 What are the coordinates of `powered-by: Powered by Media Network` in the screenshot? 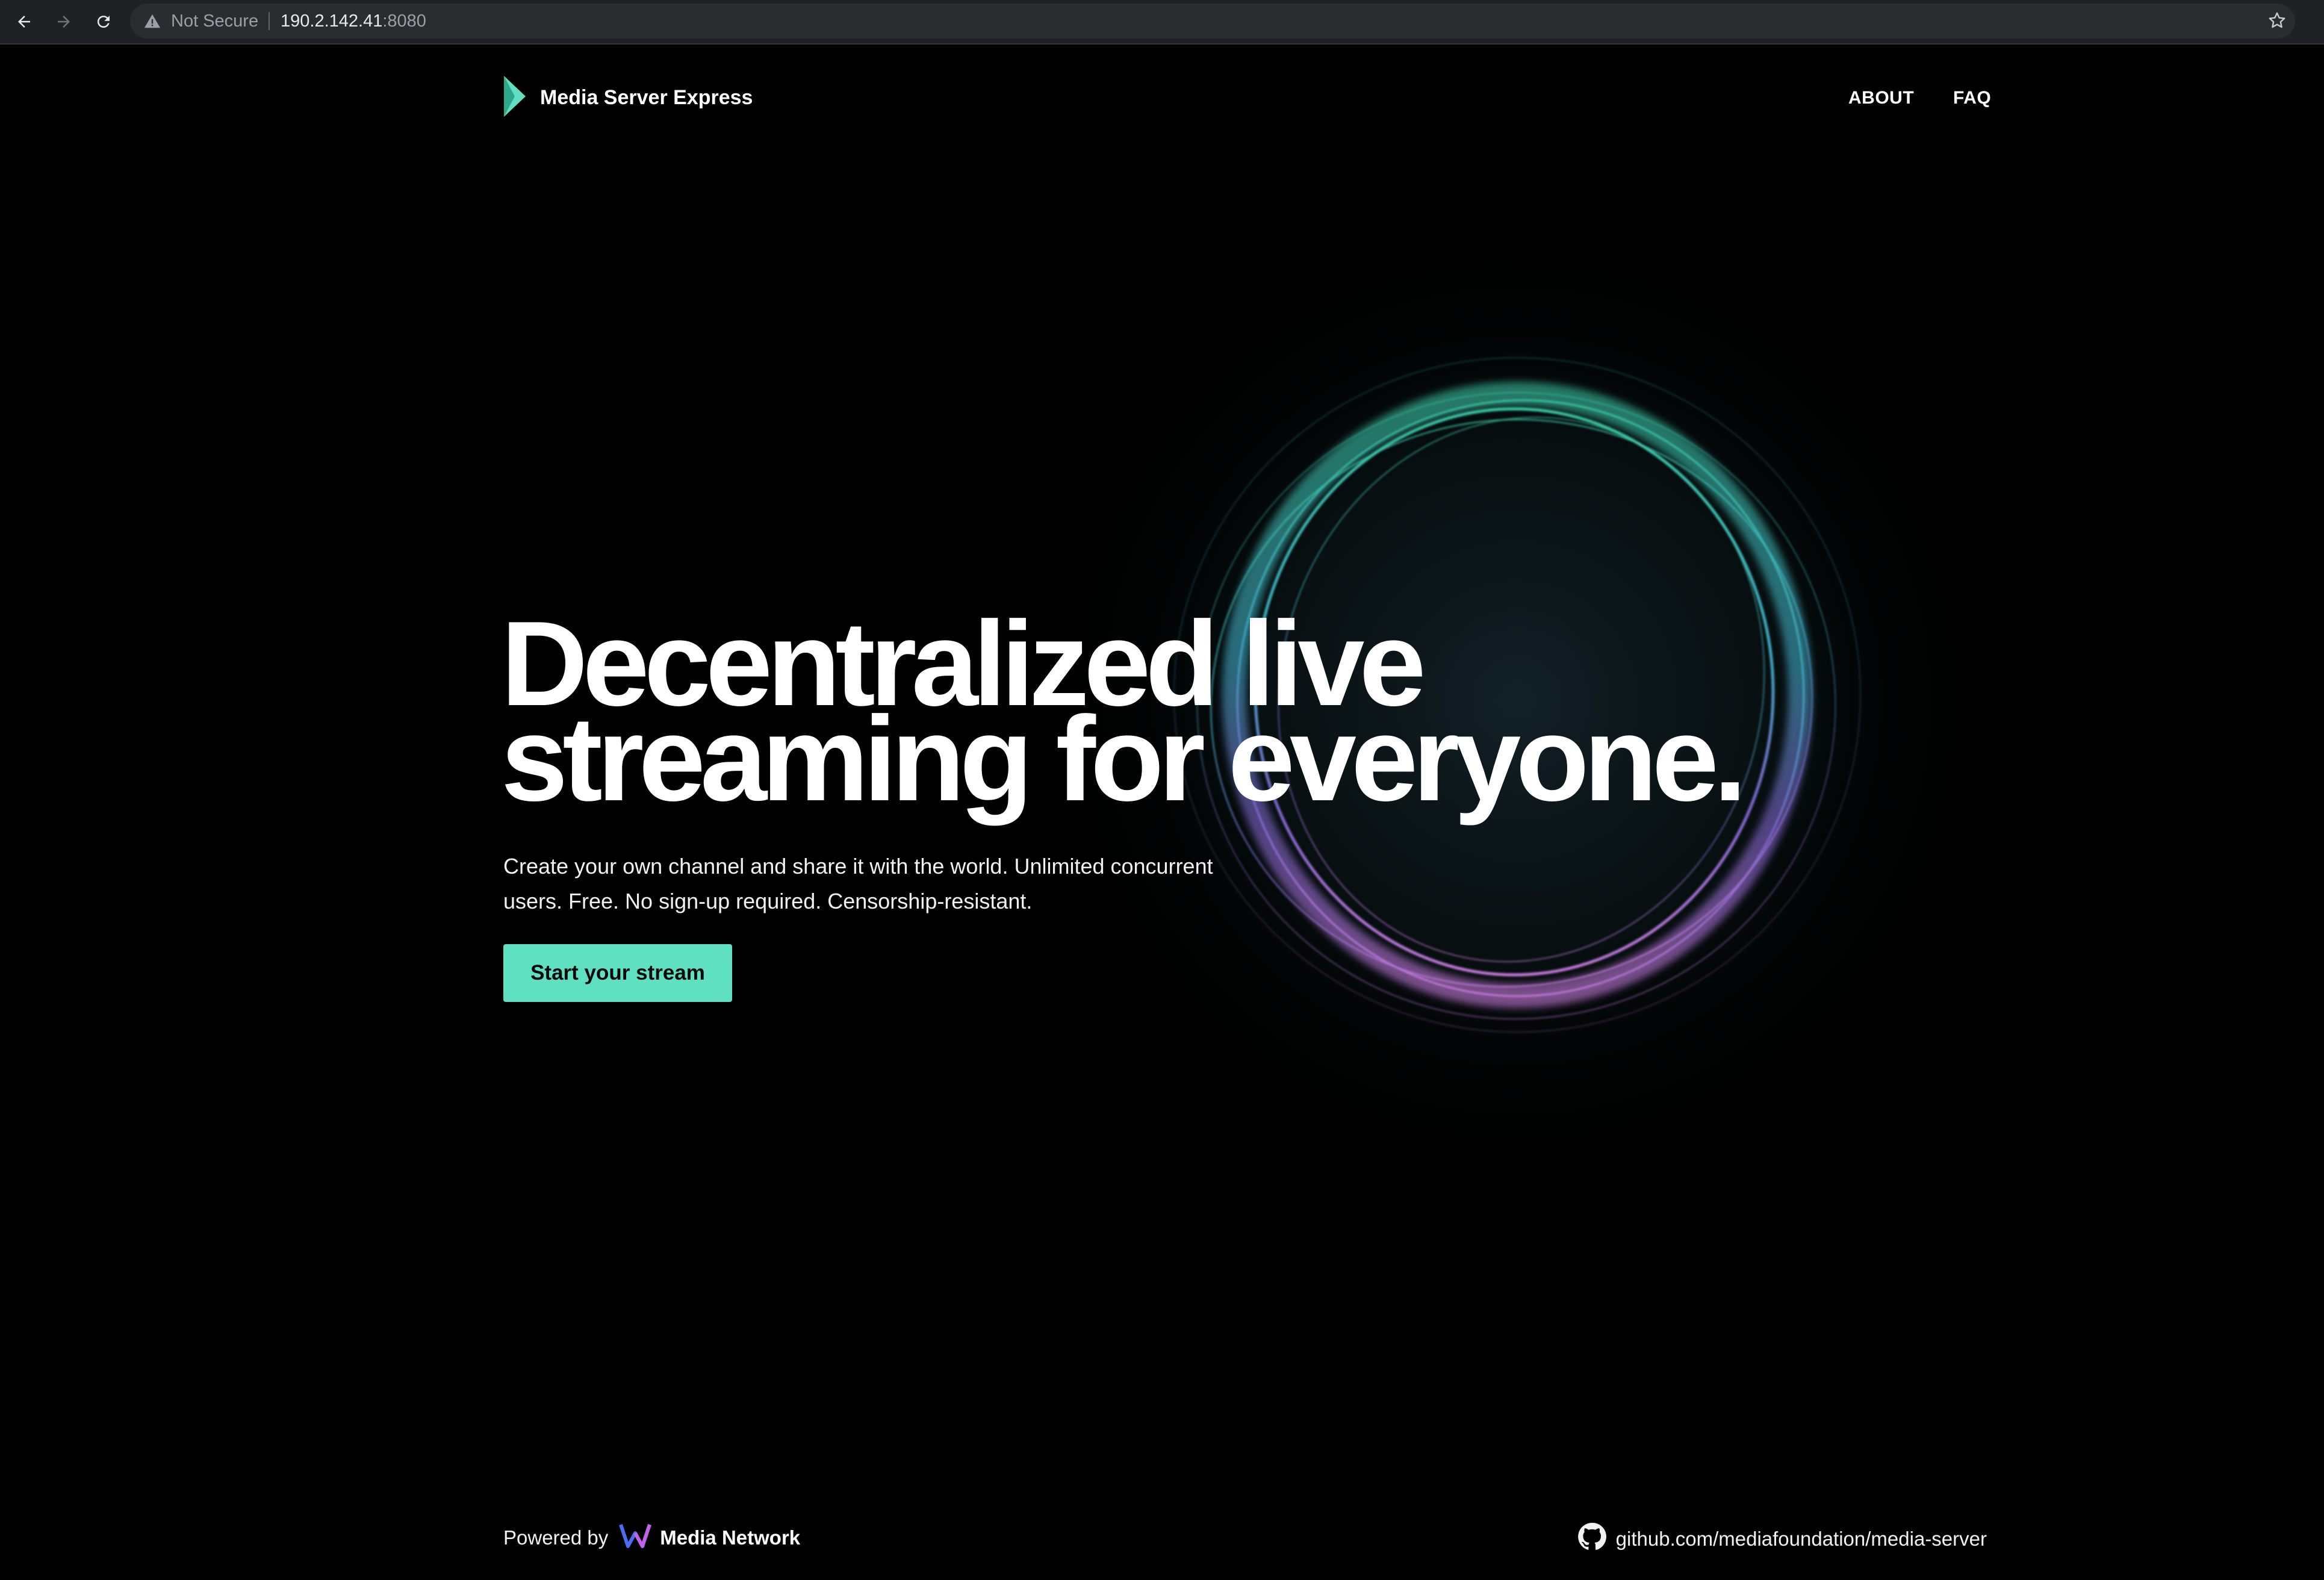 It's located at (651, 1538).